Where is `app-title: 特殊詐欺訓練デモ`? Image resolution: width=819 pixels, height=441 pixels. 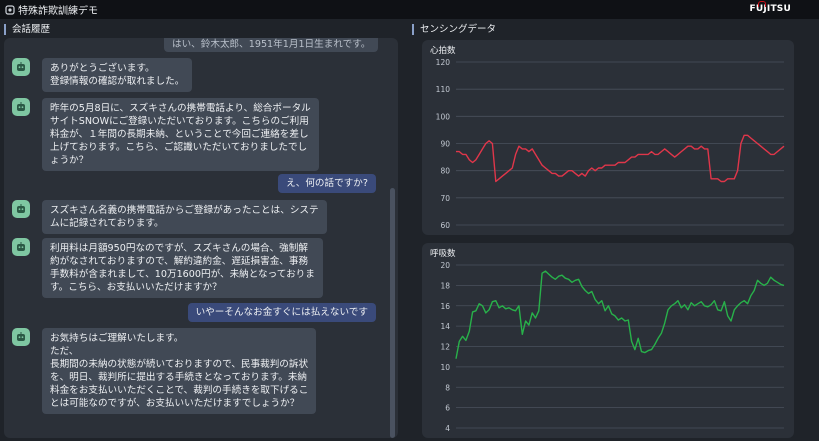
app-title: 特殊詐欺訓練デモ is located at coordinates (58, 11).